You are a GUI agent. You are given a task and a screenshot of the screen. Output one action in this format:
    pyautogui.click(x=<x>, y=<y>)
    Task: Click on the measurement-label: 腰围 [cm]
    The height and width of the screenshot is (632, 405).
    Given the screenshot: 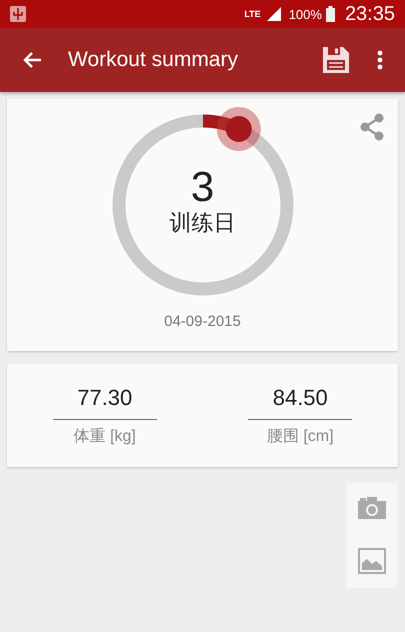 What is the action you would take?
    pyautogui.click(x=300, y=436)
    